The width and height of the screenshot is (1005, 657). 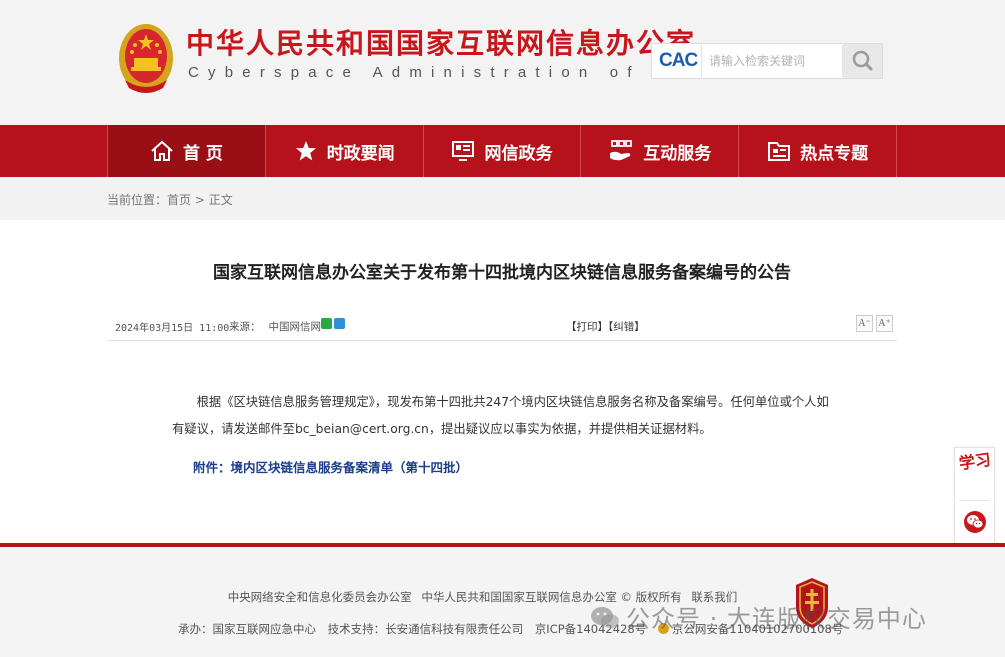 What do you see at coordinates (605, 617) in the screenshot?
I see `wechat-watermark-icon` at bounding box center [605, 617].